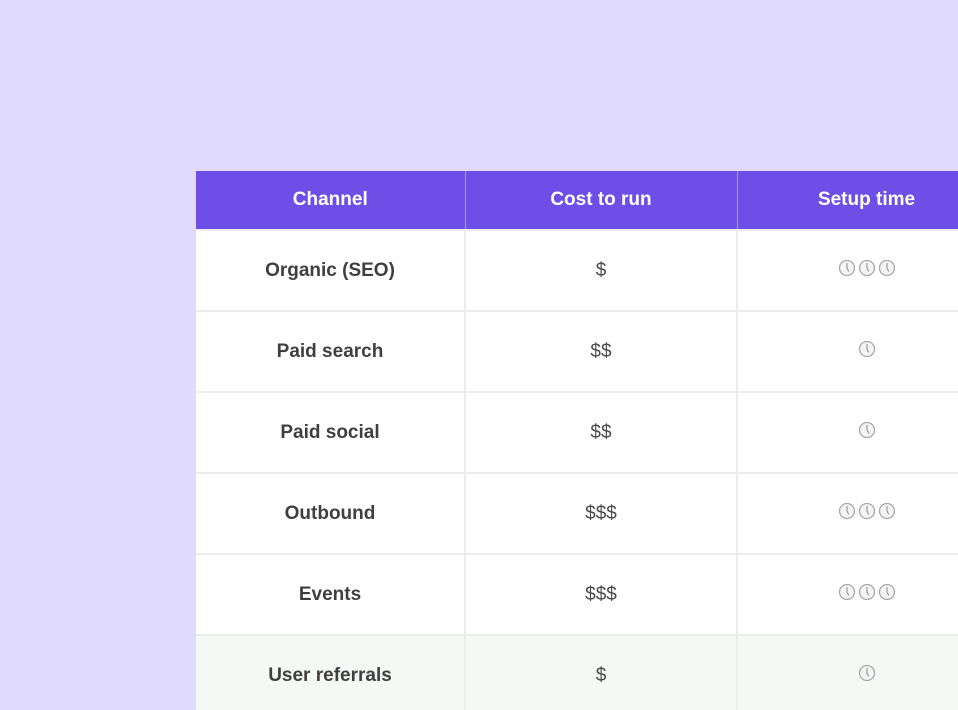 The image size is (958, 710). What do you see at coordinates (601, 200) in the screenshot?
I see `header-cost-to-run: Cost to run` at bounding box center [601, 200].